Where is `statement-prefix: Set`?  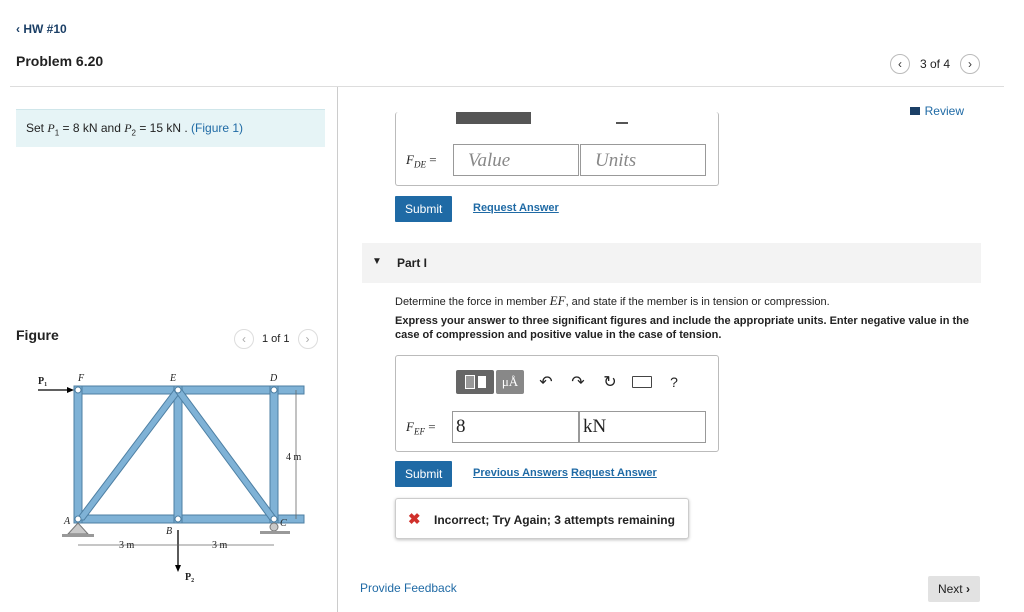
statement-prefix: Set is located at coordinates (37, 128).